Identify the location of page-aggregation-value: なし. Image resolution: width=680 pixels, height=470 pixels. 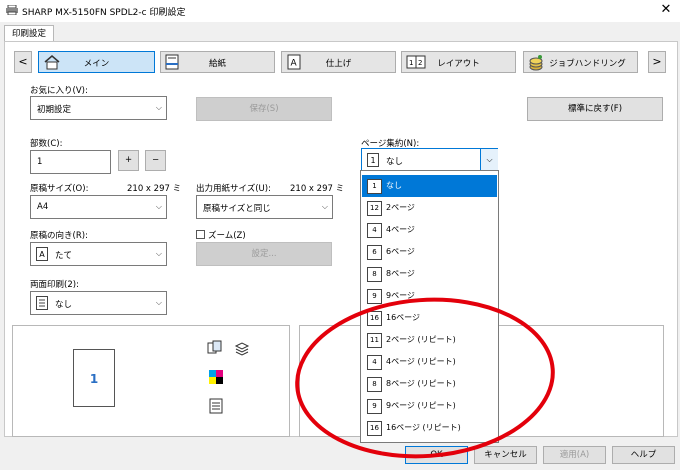
(395, 162).